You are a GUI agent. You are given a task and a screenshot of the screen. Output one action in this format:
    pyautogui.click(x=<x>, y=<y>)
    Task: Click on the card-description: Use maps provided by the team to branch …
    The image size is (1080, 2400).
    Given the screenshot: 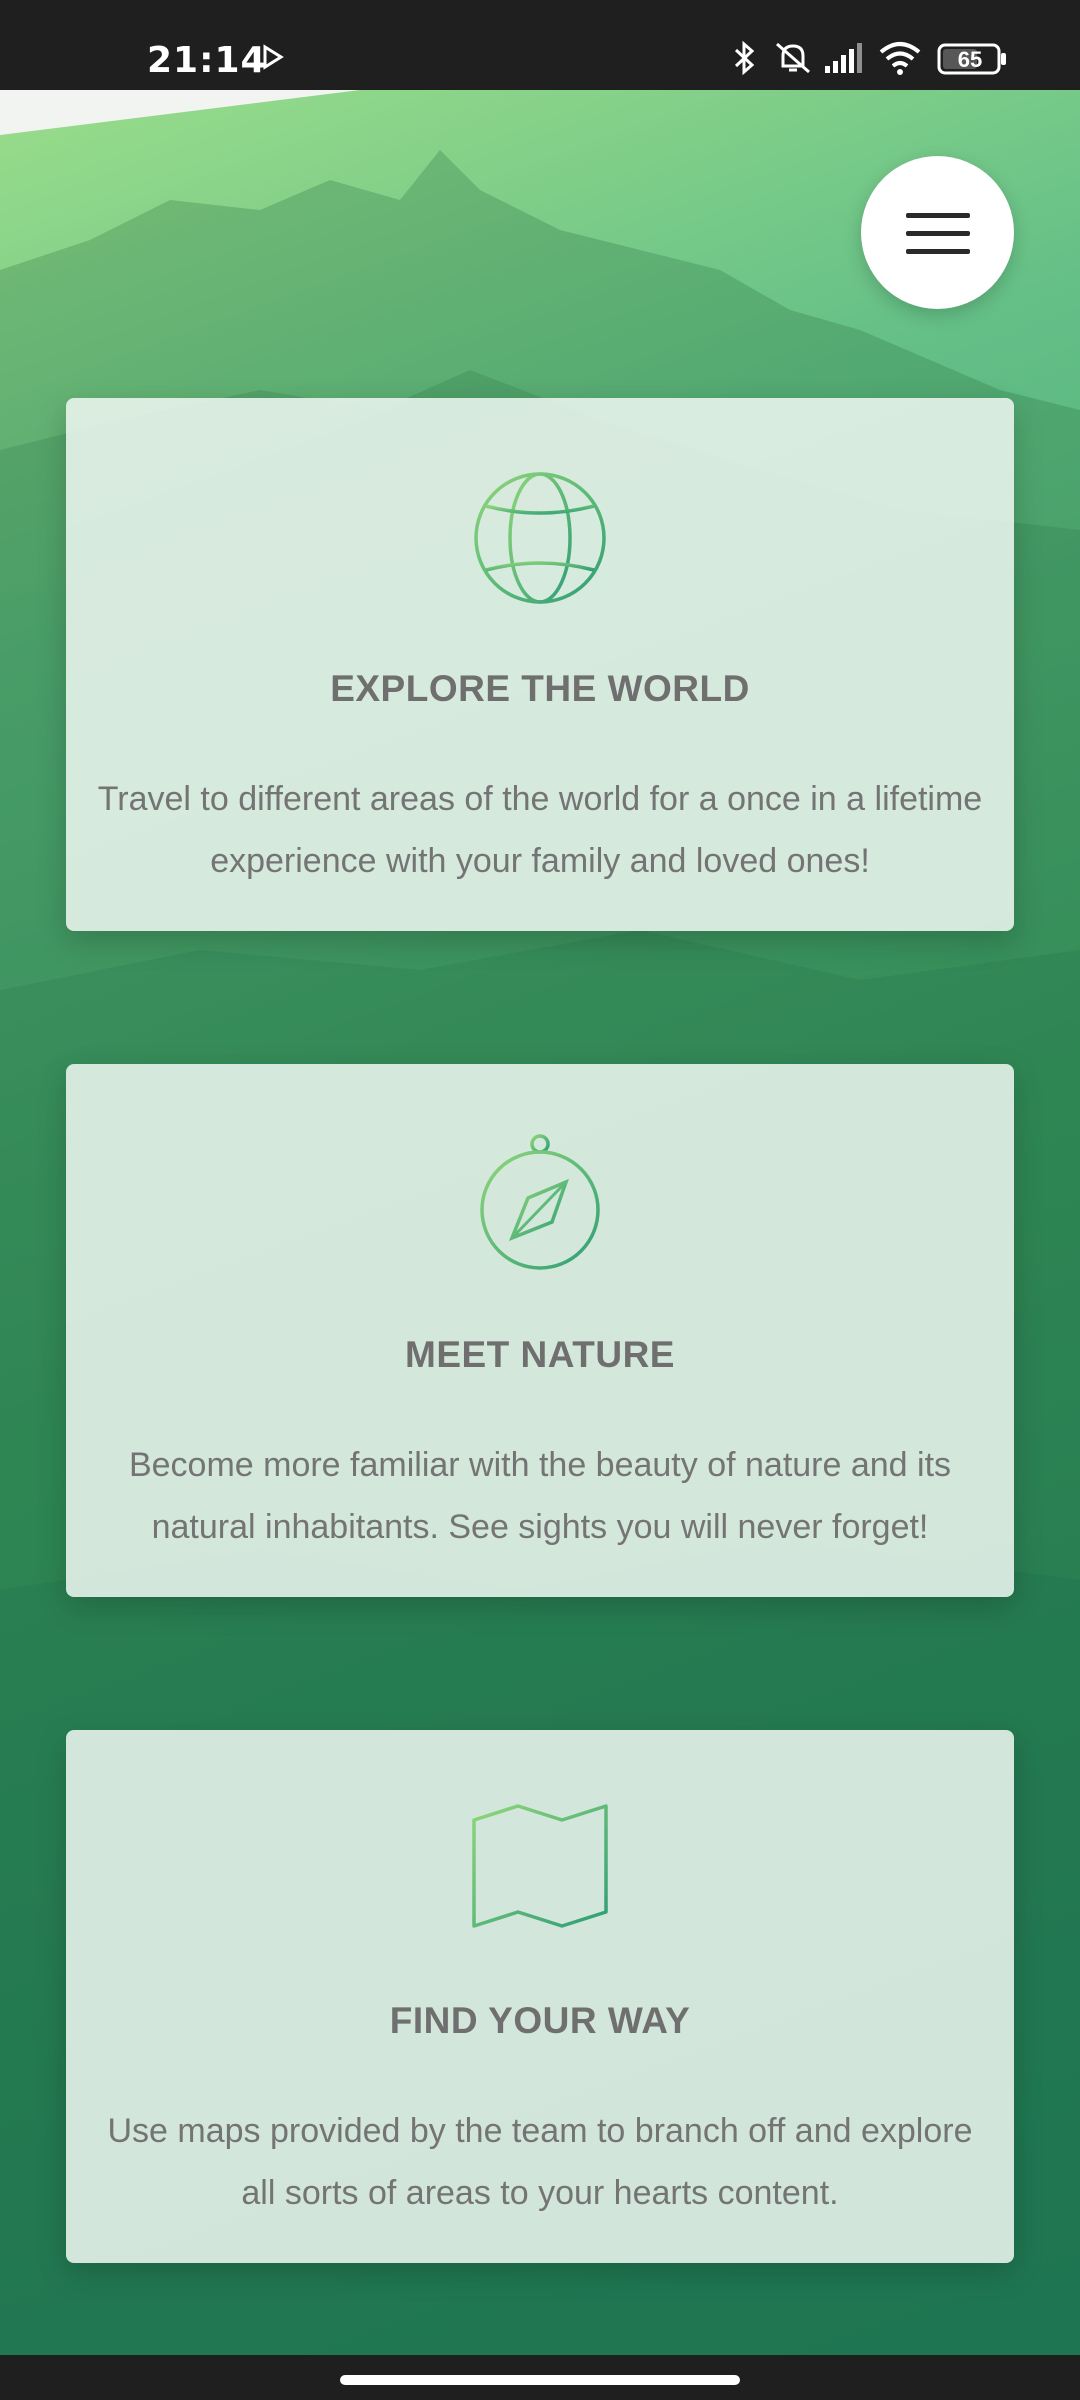 What is the action you would take?
    pyautogui.click(x=540, y=2162)
    